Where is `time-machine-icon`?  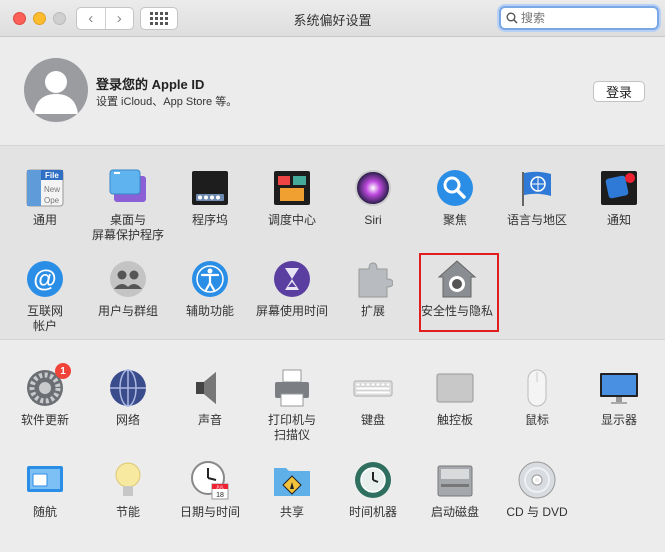
time-machine-icon is located at coordinates (373, 480).